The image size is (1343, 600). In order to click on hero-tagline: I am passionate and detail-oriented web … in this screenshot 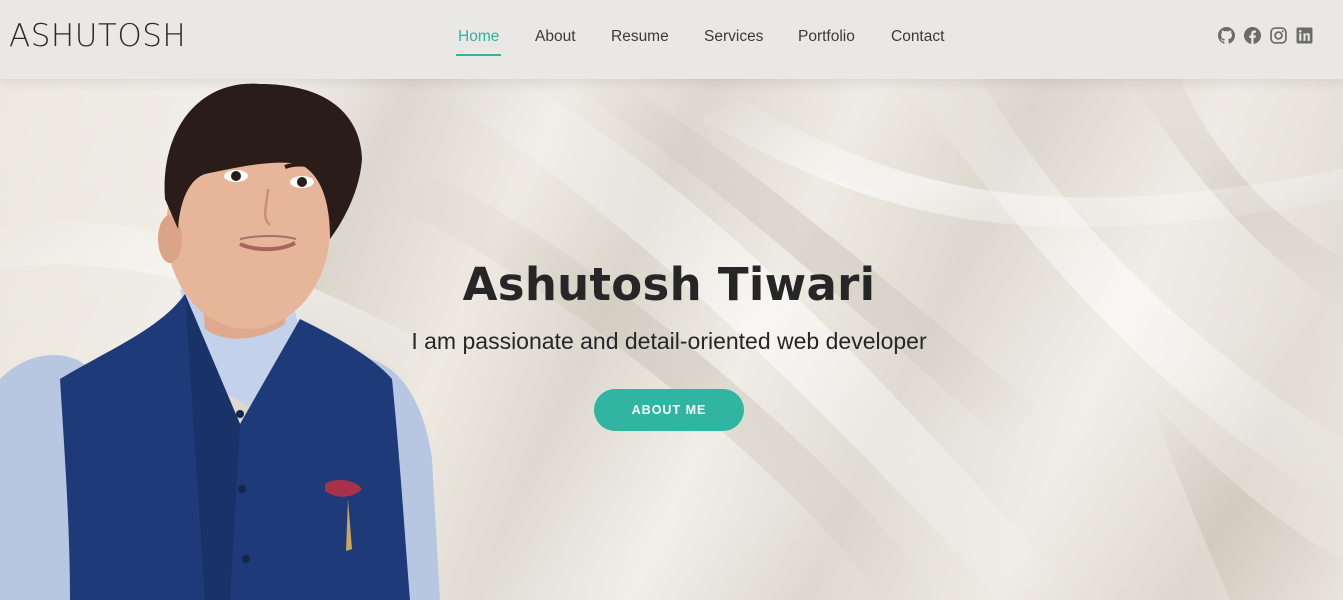, I will do `click(669, 341)`.